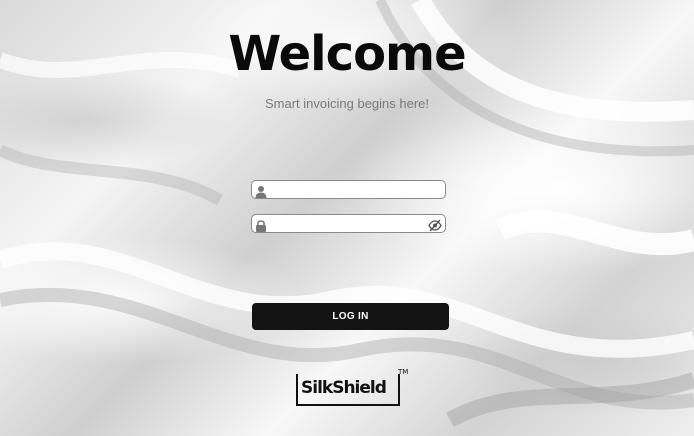 This screenshot has height=436, width=694. What do you see at coordinates (344, 388) in the screenshot?
I see `logo-text: SilkShield` at bounding box center [344, 388].